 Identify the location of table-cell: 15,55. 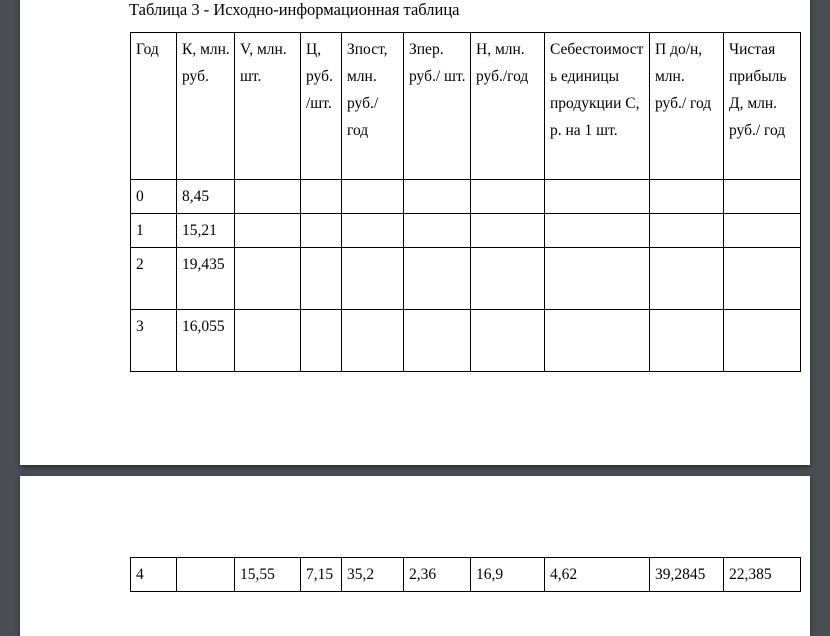
(267, 574).